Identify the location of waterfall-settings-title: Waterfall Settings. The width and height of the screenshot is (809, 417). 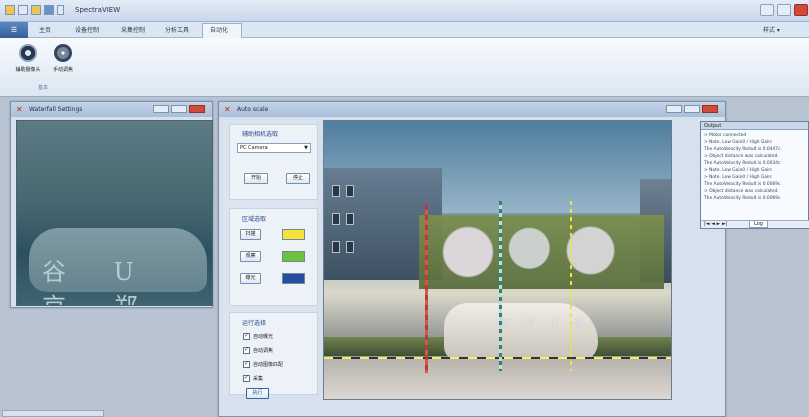
(56, 109).